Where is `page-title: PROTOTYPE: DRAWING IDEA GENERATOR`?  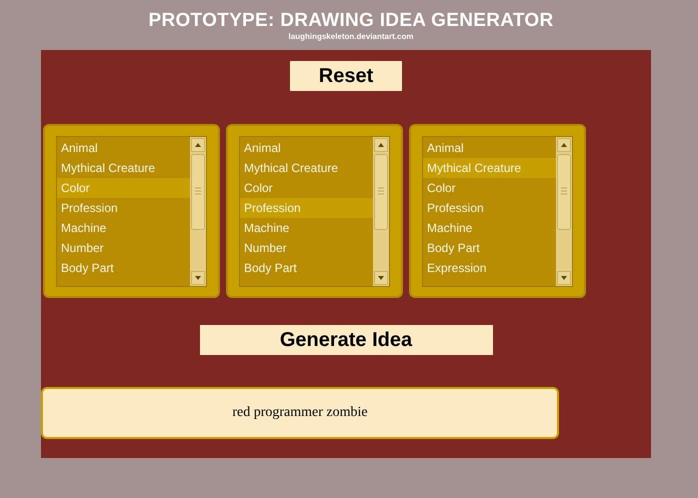 page-title: PROTOTYPE: DRAWING IDEA GENERATOR is located at coordinates (351, 21).